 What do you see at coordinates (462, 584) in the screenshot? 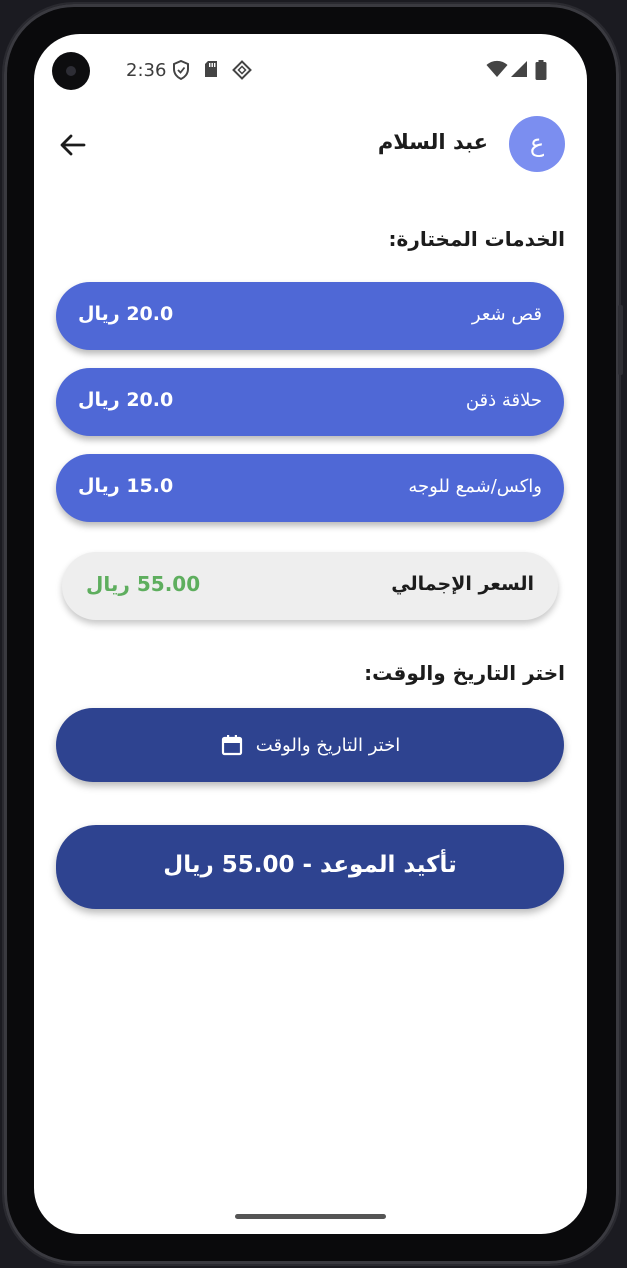
I see `total-label: السعر الإجمالي` at bounding box center [462, 584].